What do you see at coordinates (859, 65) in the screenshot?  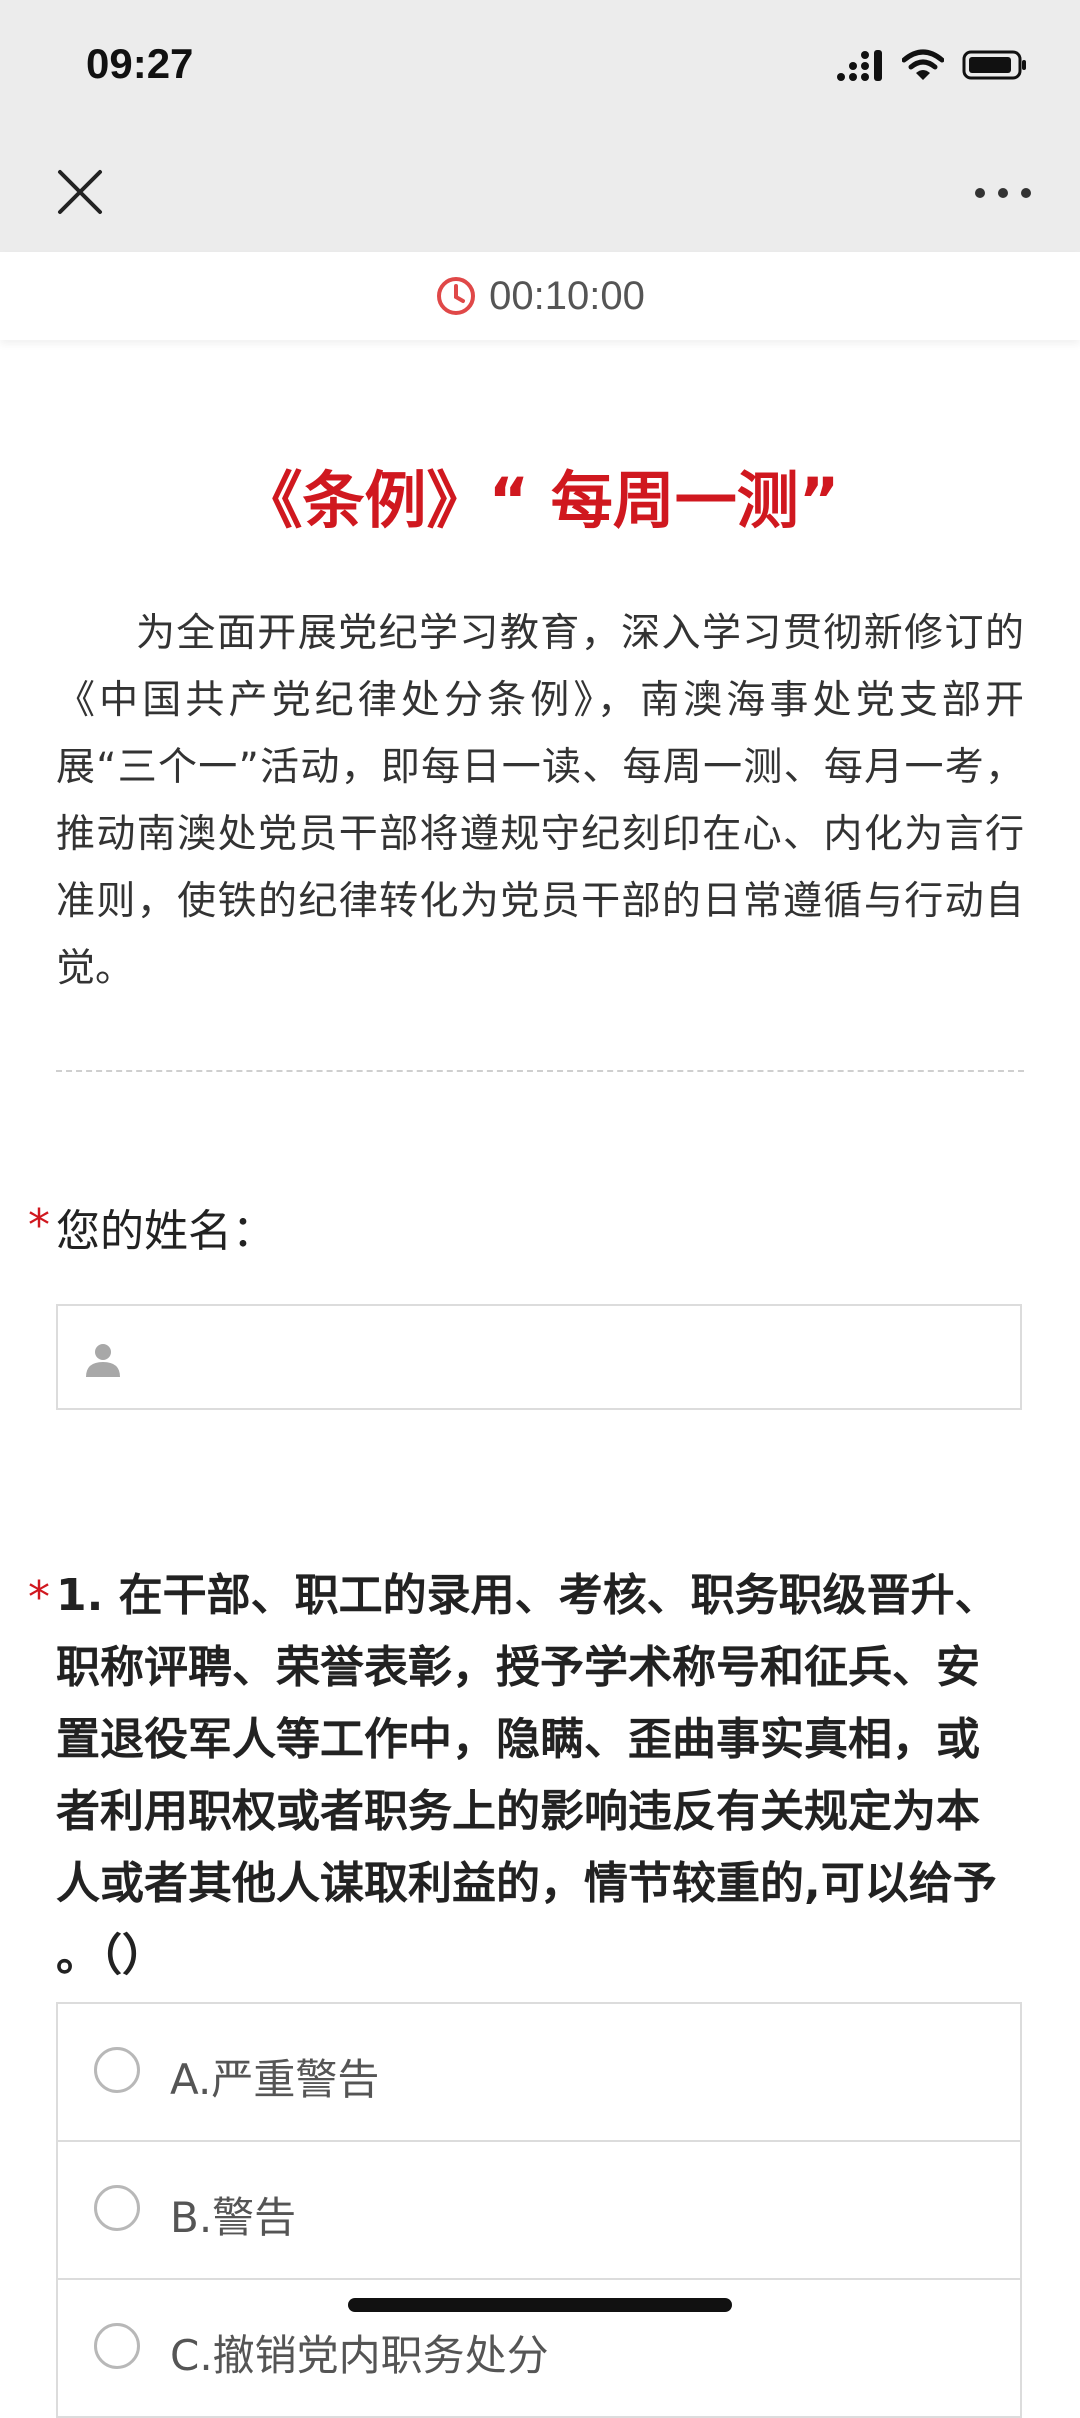 I see `signal-icon` at bounding box center [859, 65].